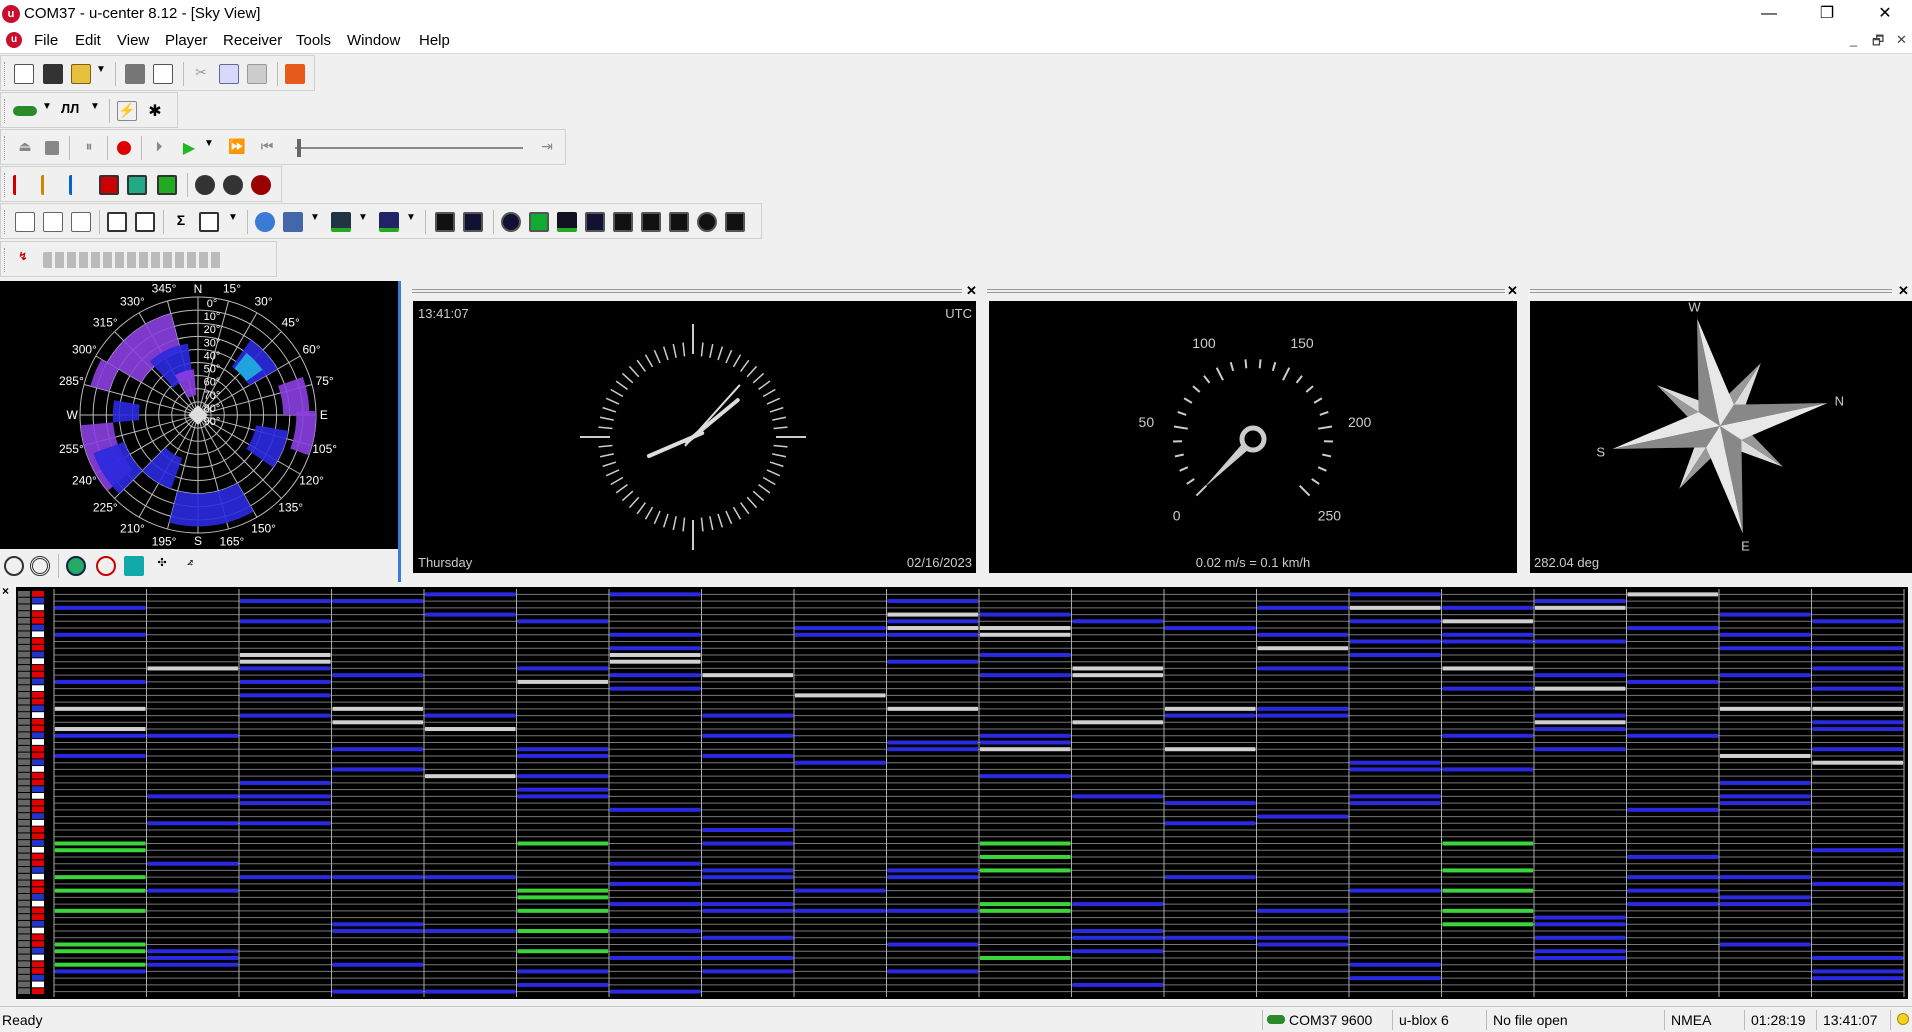 The image size is (1912, 1032). I want to click on packet-console-icon, so click(25, 222).